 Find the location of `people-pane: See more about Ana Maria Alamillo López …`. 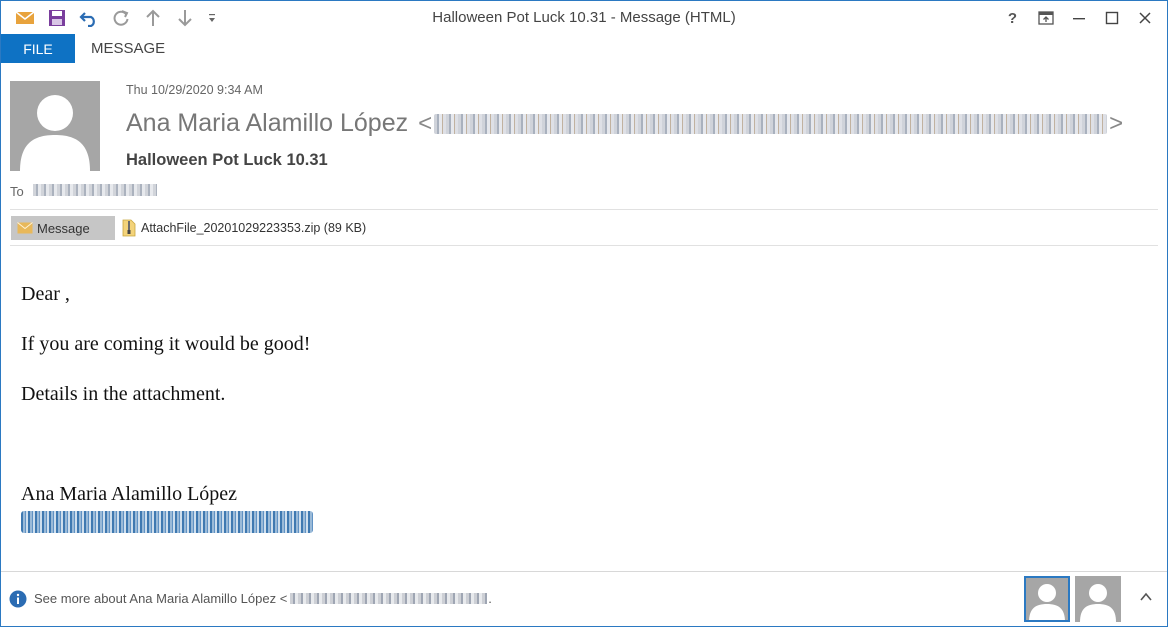

people-pane: See more about Ana Maria Alamillo López … is located at coordinates (584, 599).